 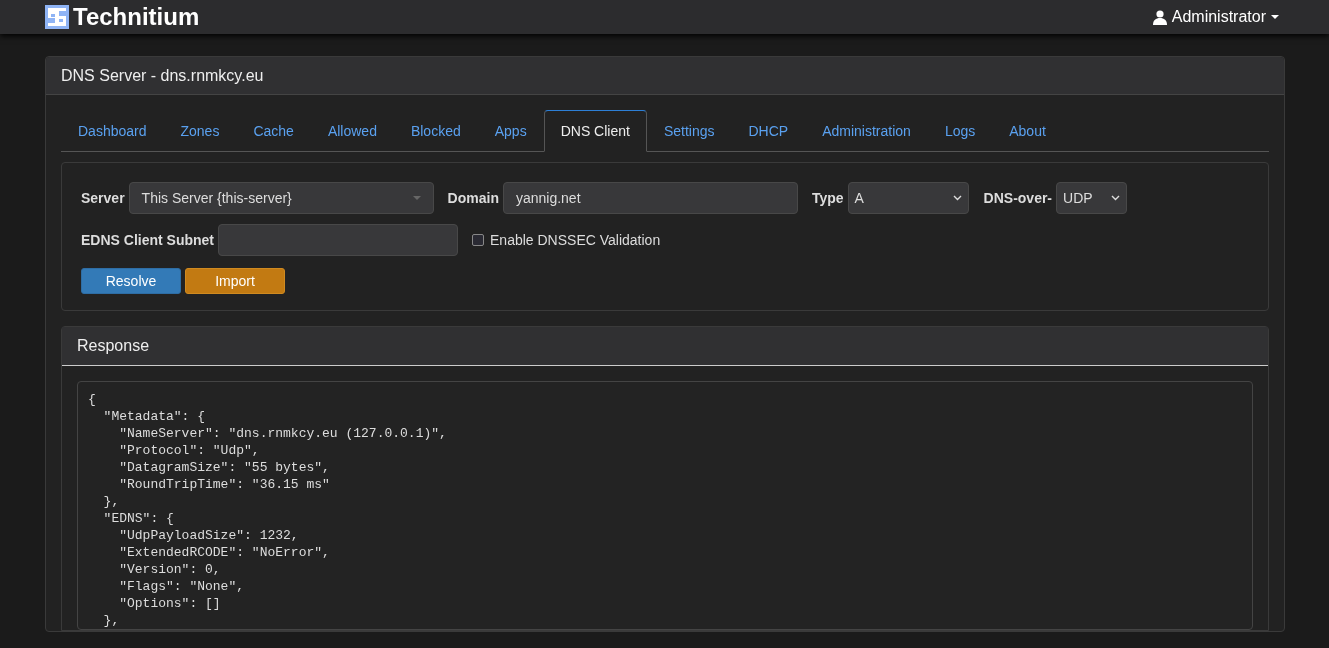 I want to click on nav-tab: Blocked, so click(x=435, y=131).